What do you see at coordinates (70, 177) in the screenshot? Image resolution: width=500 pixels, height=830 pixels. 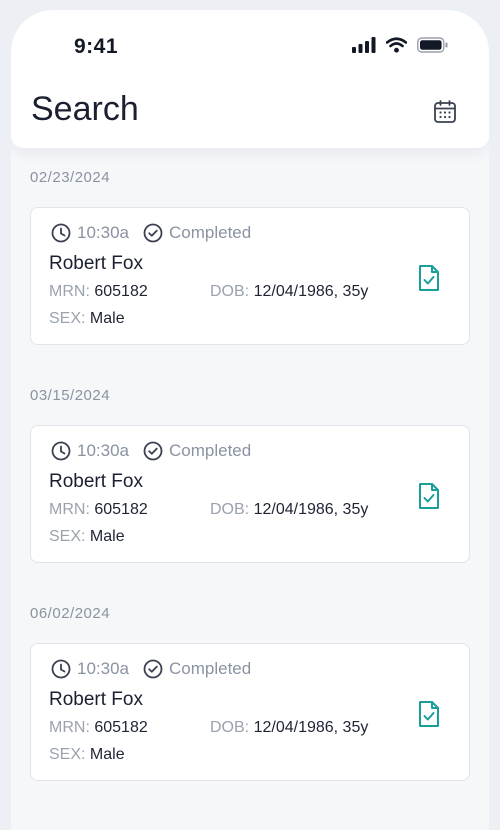 I see `date-label: 02/23/2024` at bounding box center [70, 177].